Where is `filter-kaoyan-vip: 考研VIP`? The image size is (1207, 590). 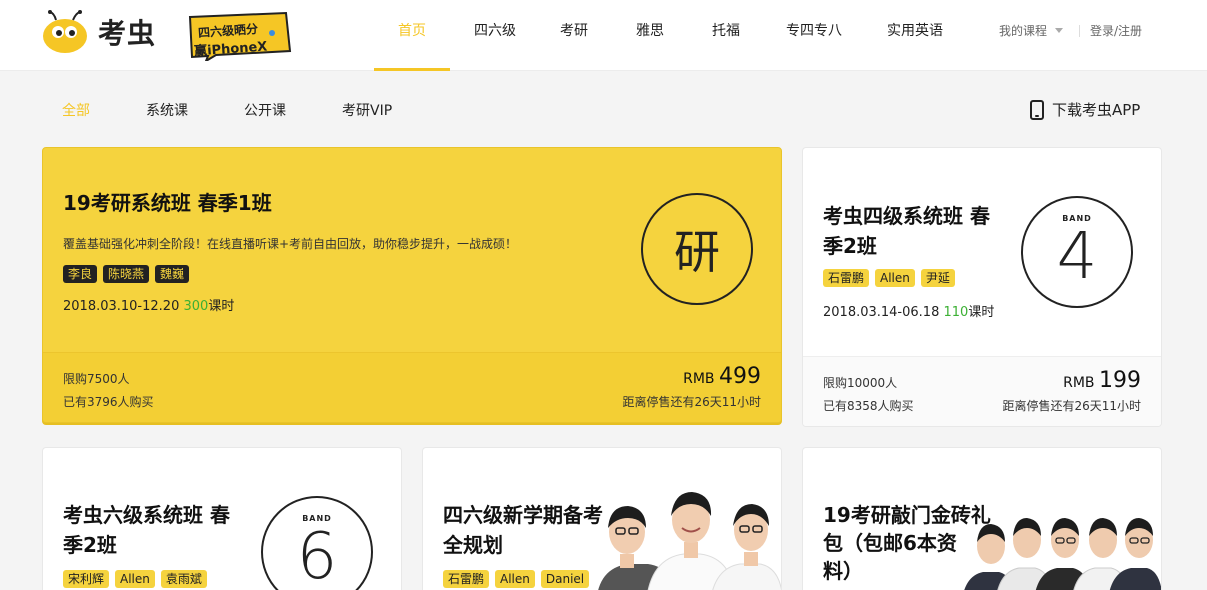 filter-kaoyan-vip: 考研VIP is located at coordinates (367, 110).